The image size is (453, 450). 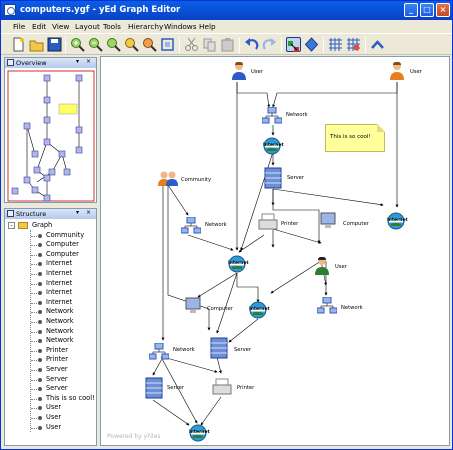 What do you see at coordinates (335, 44) in the screenshot?
I see `grid-icon` at bounding box center [335, 44].